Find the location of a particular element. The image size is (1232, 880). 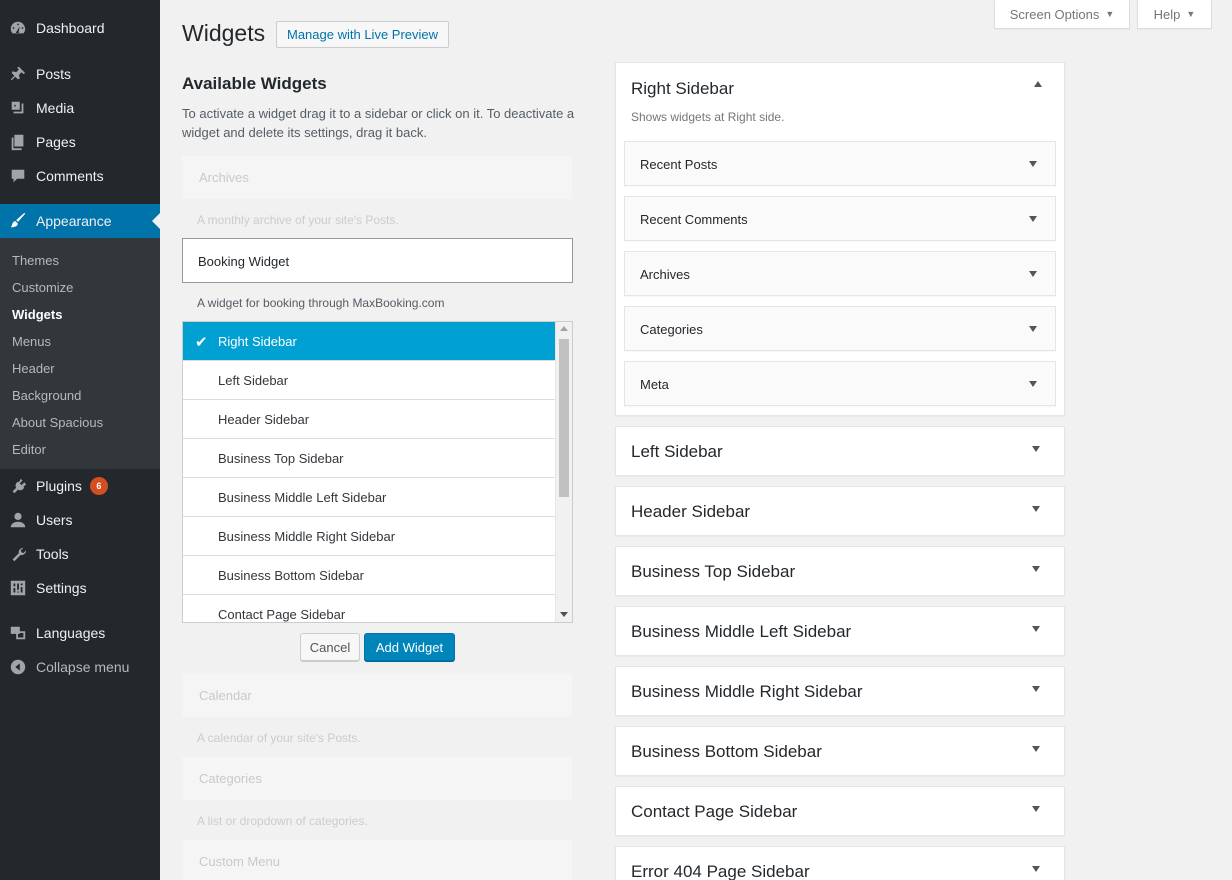

chooser-item-business-middle-right-sidebar: Business Middle Right Sidebar is located at coordinates (369, 536).